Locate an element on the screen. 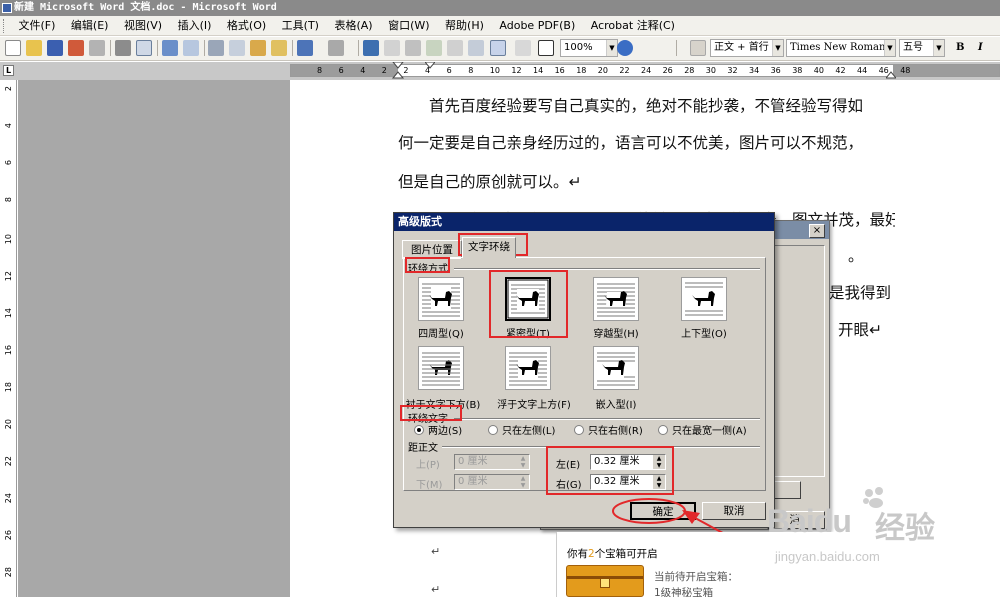  tables-borders-icon is located at coordinates (392, 48).